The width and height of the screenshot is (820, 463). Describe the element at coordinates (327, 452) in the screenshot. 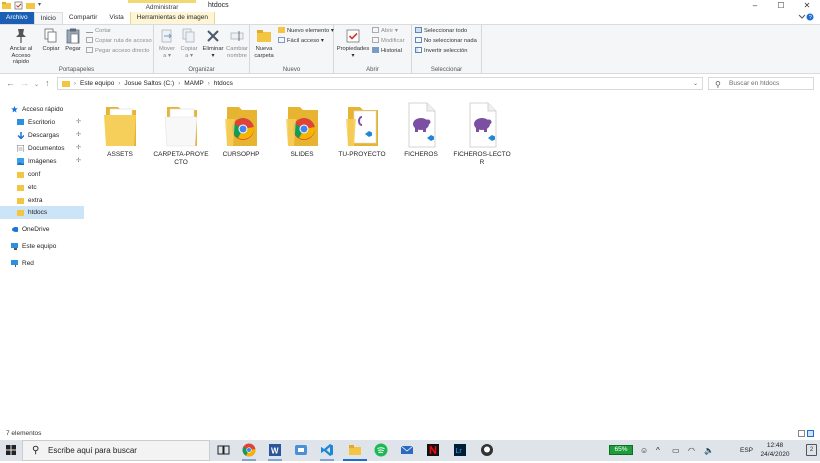

I see `vscode-icon` at that location.